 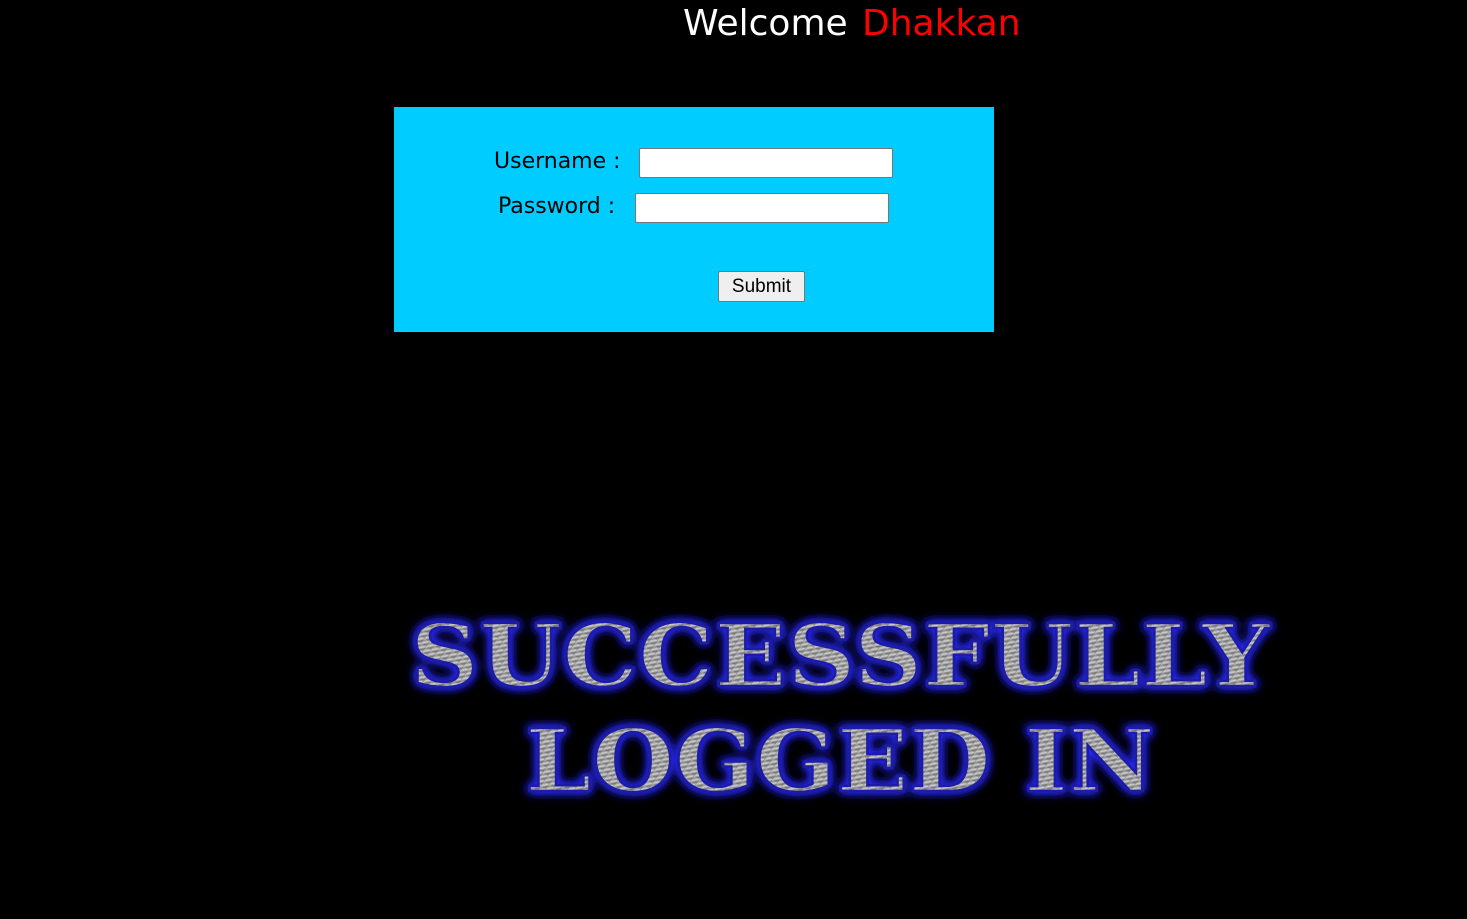 I want to click on submit-button: Submit, so click(x=761, y=286).